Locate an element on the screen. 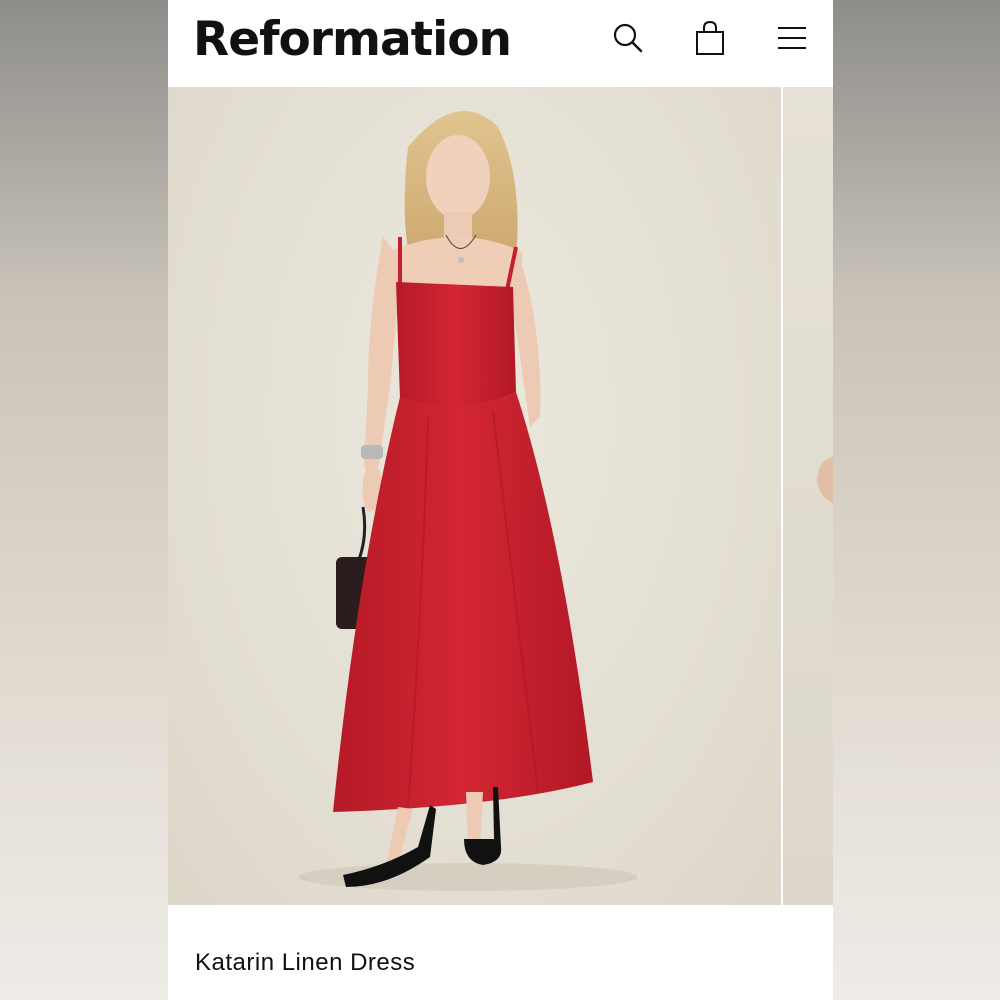  search-button is located at coordinates (628, 38).